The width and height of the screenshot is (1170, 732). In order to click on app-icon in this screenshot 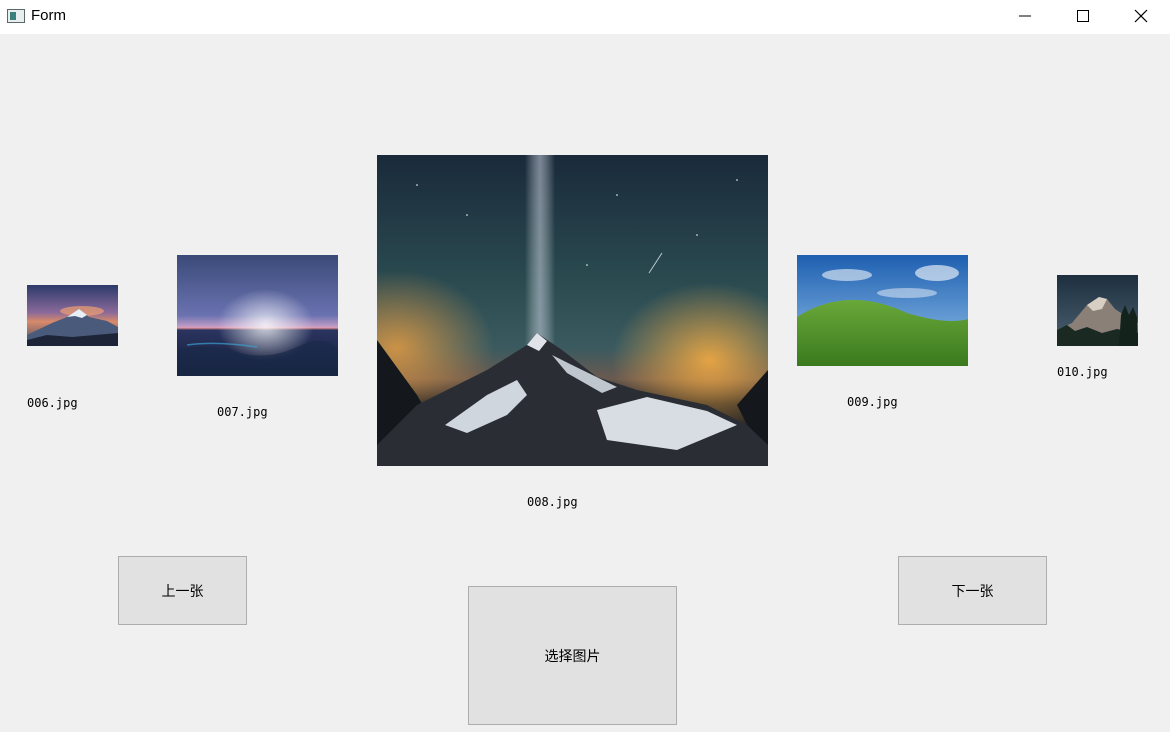, I will do `click(16, 16)`.